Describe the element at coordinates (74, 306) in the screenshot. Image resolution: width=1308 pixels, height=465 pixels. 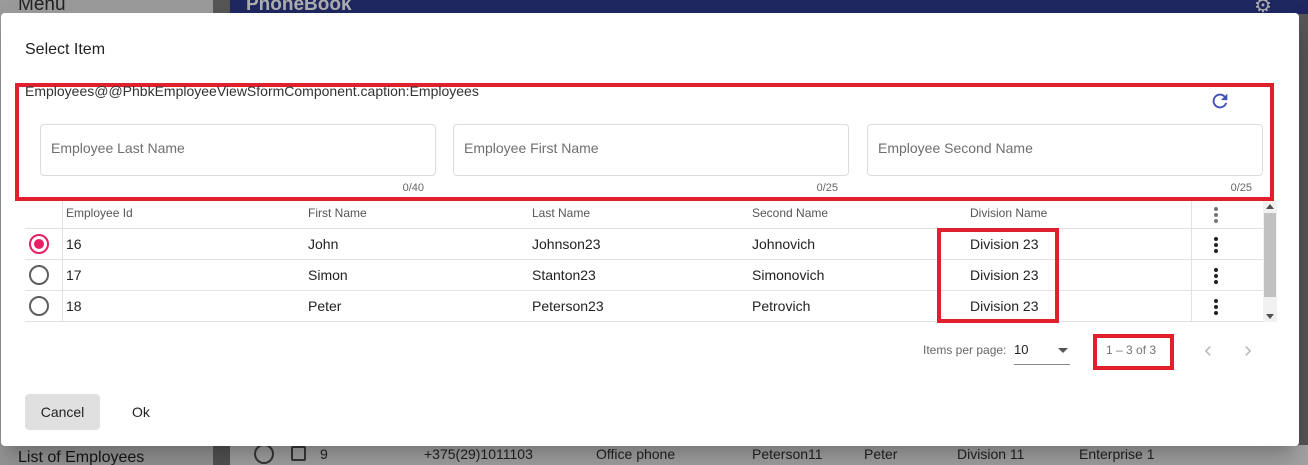
I see `cell-employee-id: 18` at that location.